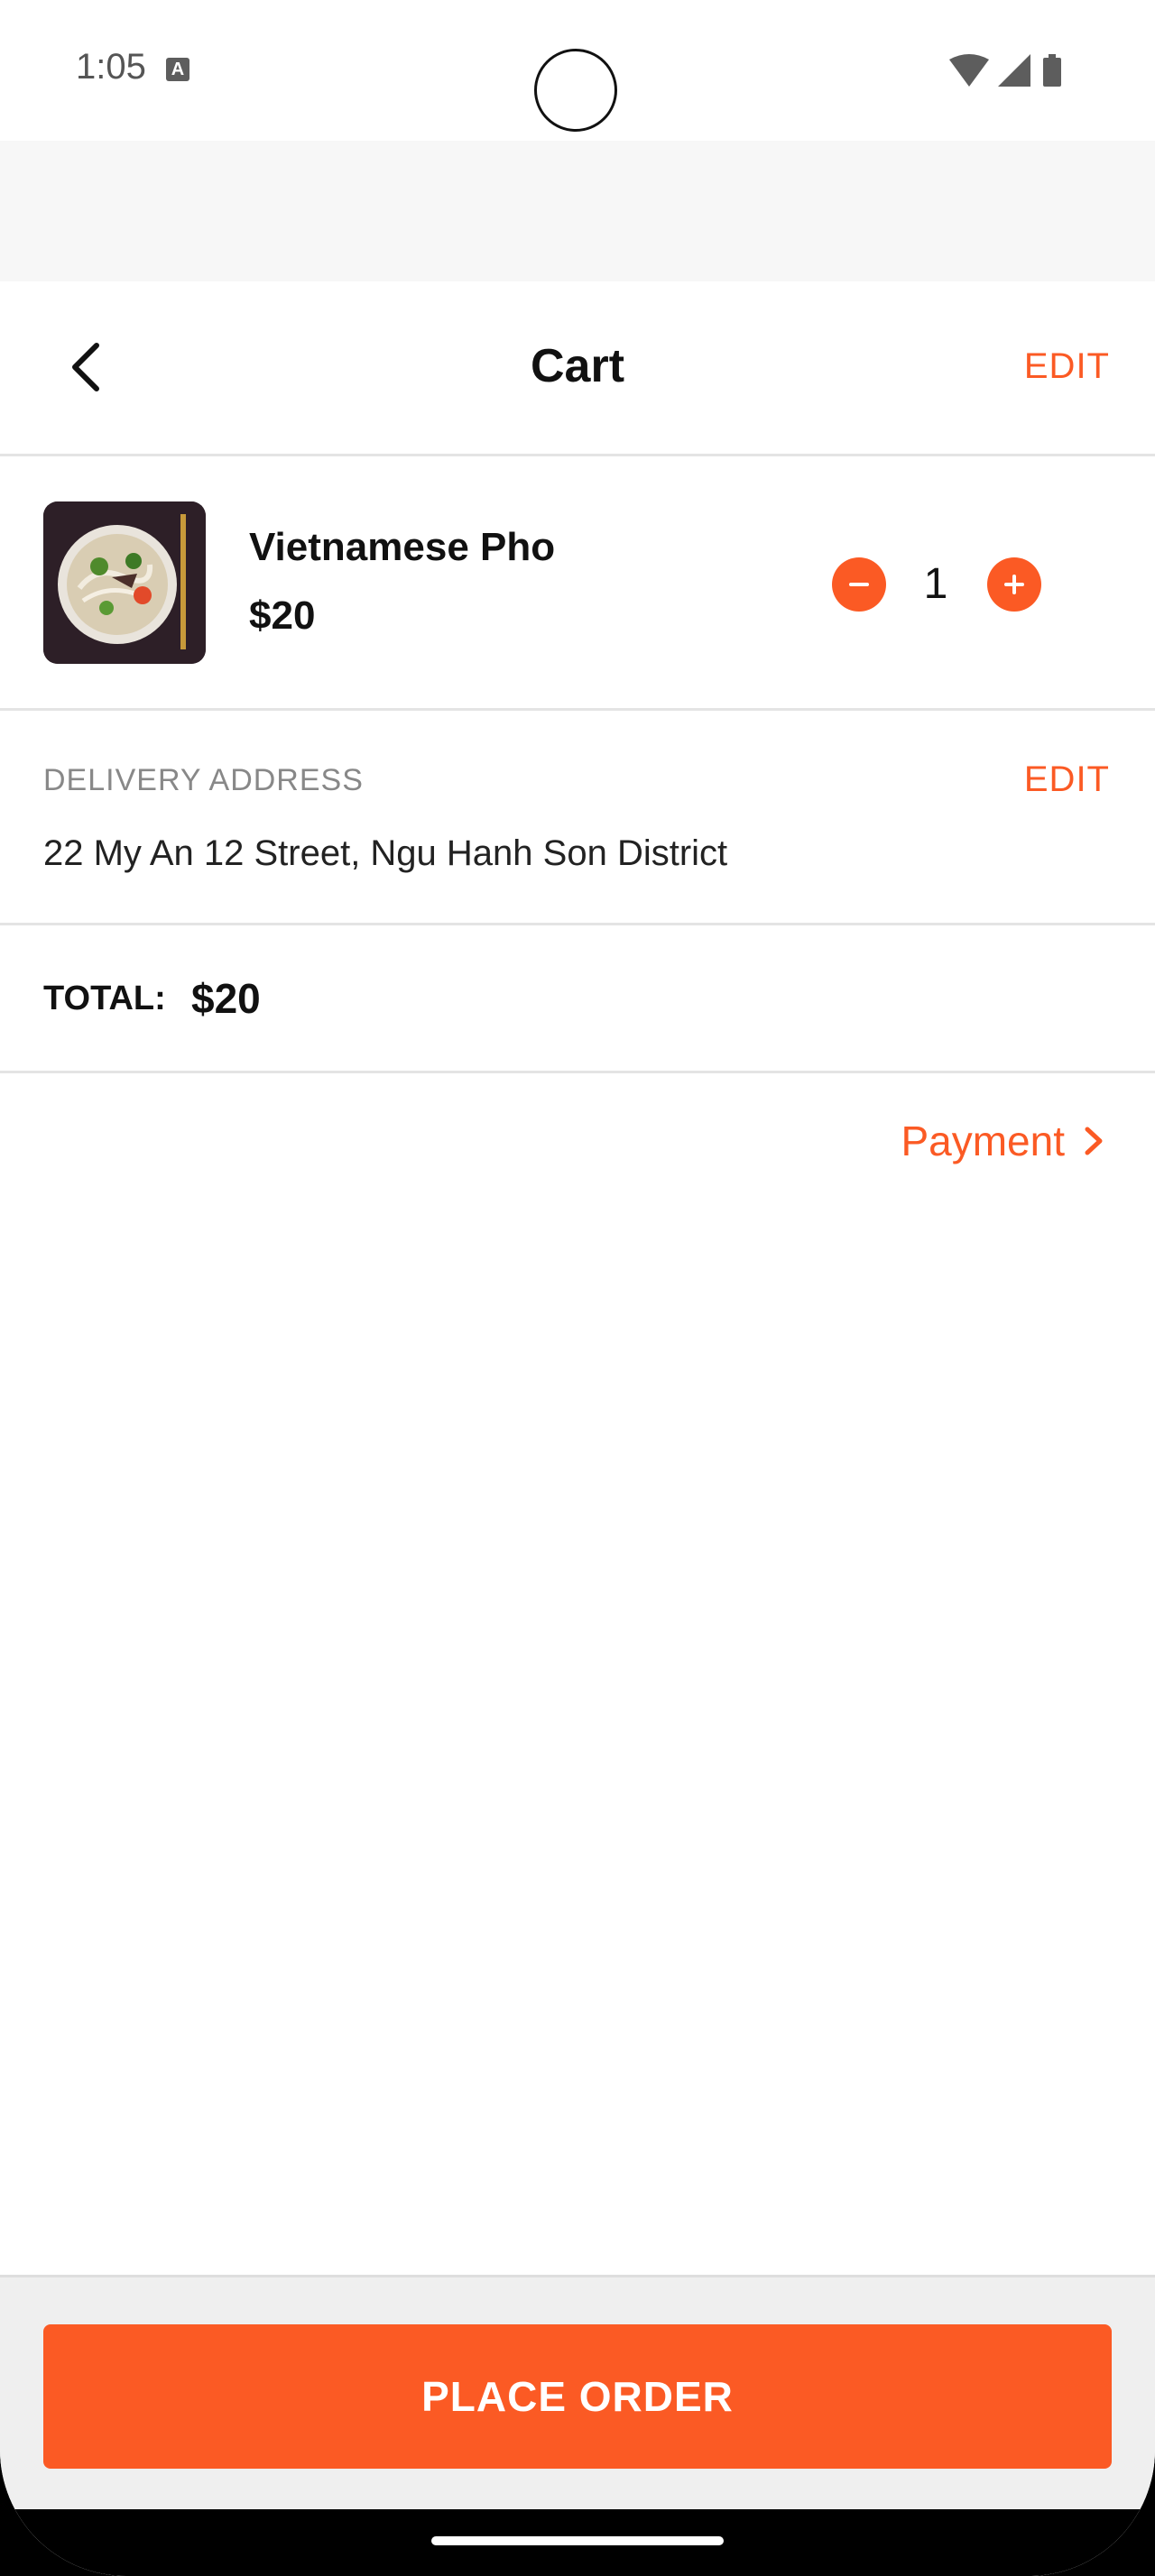 Image resolution: width=1155 pixels, height=2576 pixels. What do you see at coordinates (177, 69) in the screenshot?
I see `a-letter-icon: A` at bounding box center [177, 69].